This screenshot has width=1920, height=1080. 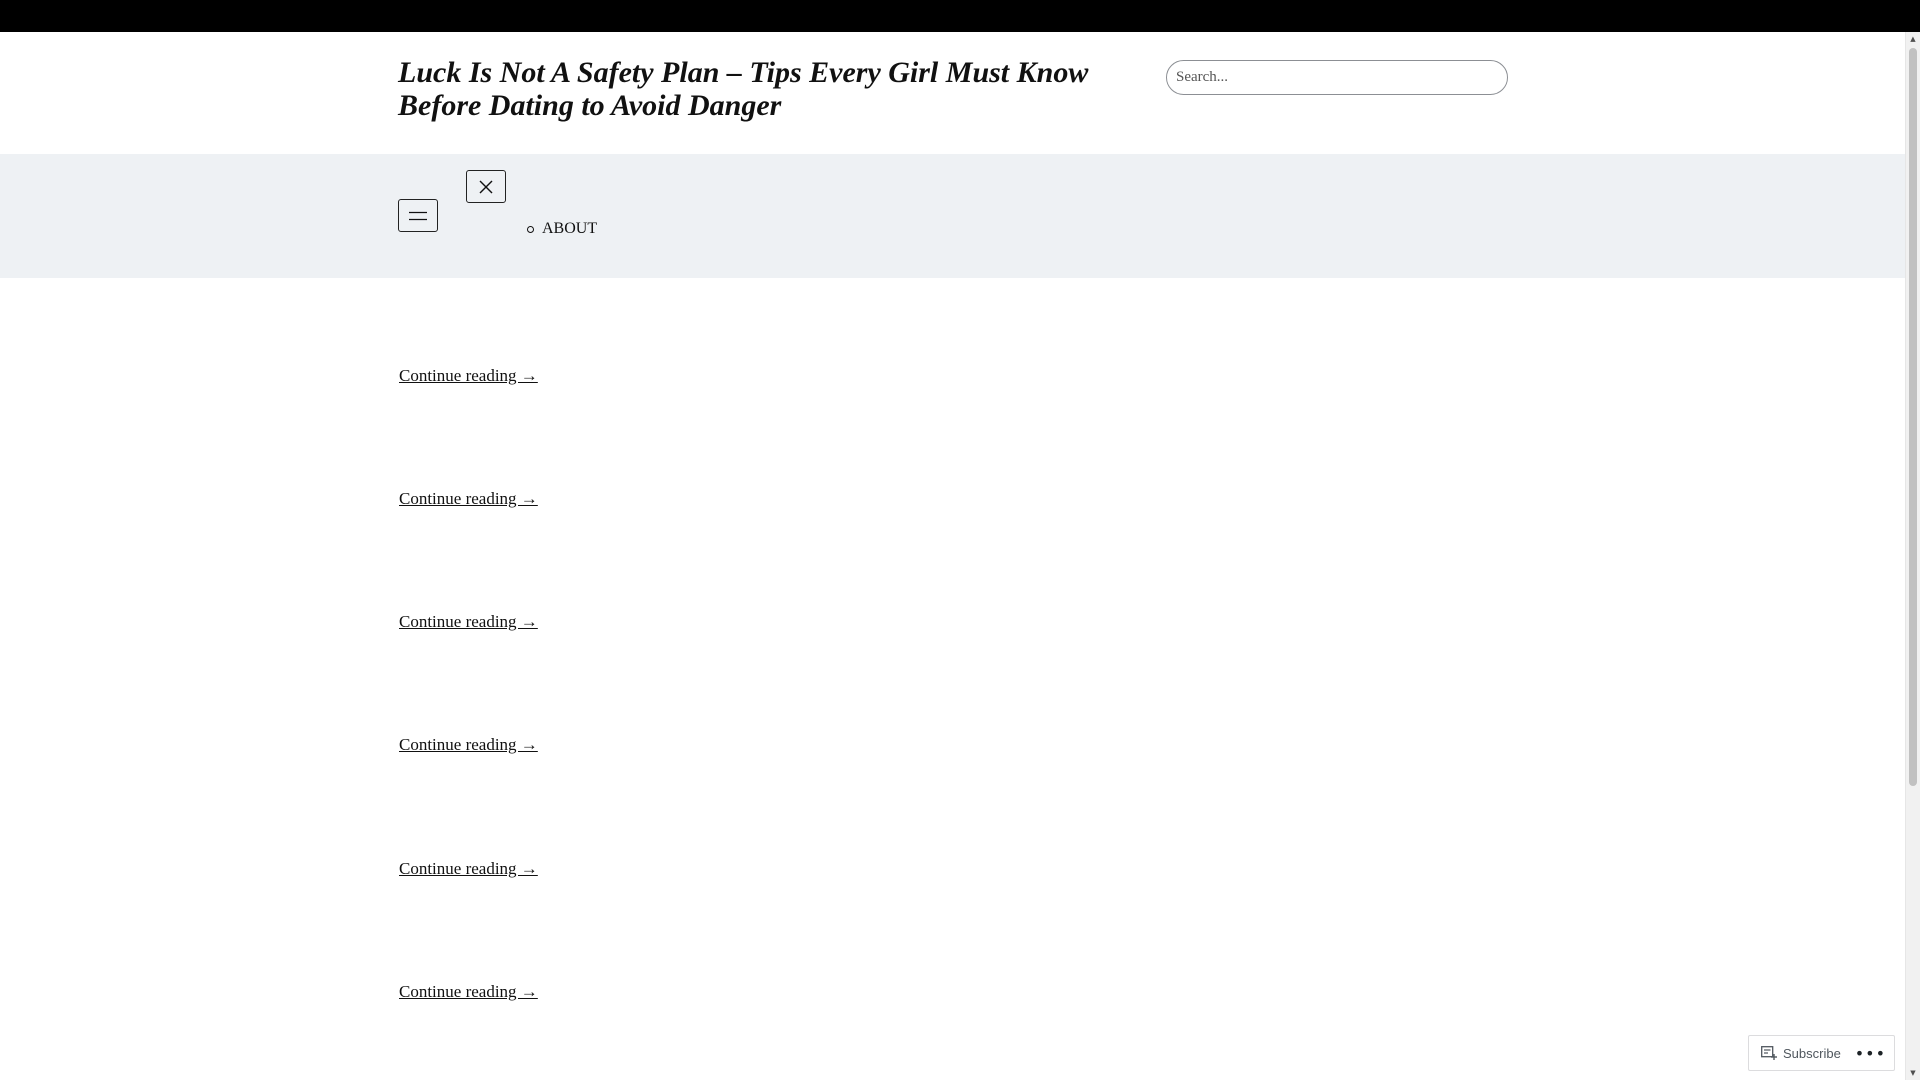 I want to click on subscribe-button: Subscribe, so click(x=1795, y=1053).